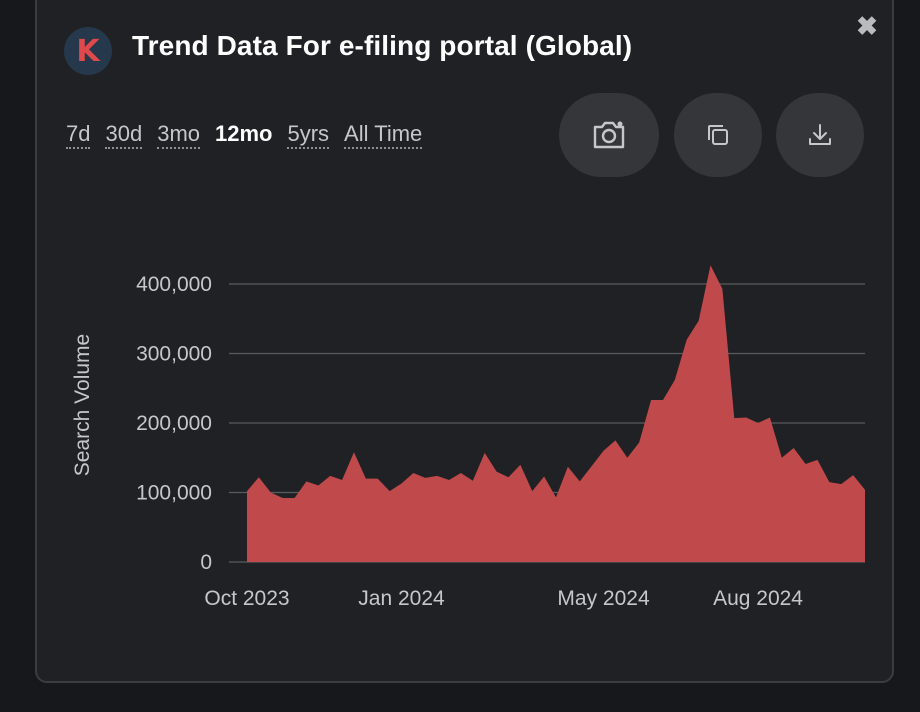 This screenshot has width=920, height=712. Describe the element at coordinates (758, 598) in the screenshot. I see `x-tick-label: Aug 2024` at that location.